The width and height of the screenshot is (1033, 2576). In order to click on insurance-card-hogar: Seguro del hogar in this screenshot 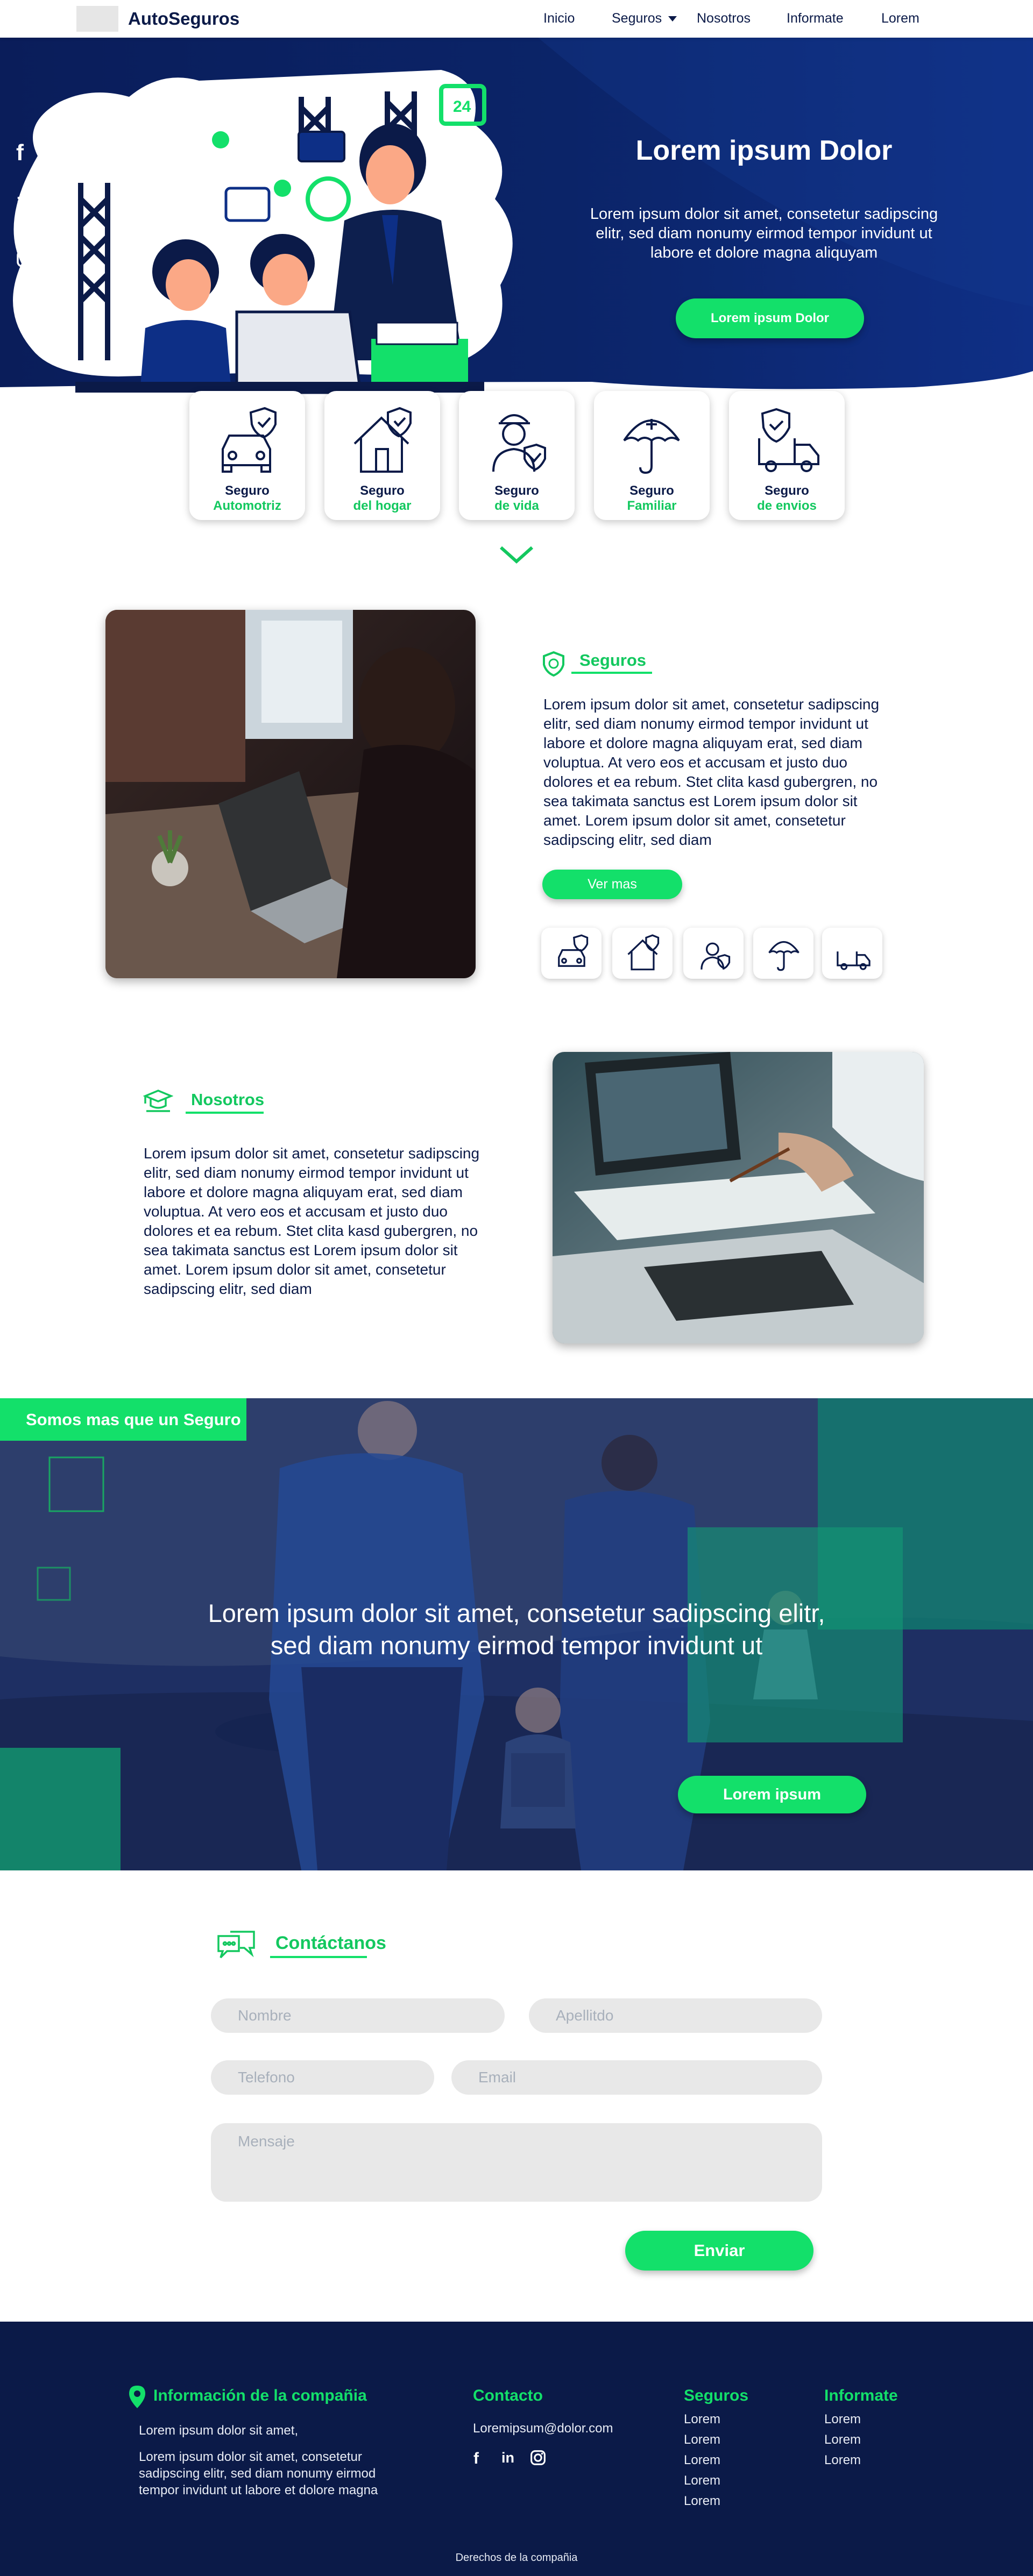, I will do `click(382, 455)`.